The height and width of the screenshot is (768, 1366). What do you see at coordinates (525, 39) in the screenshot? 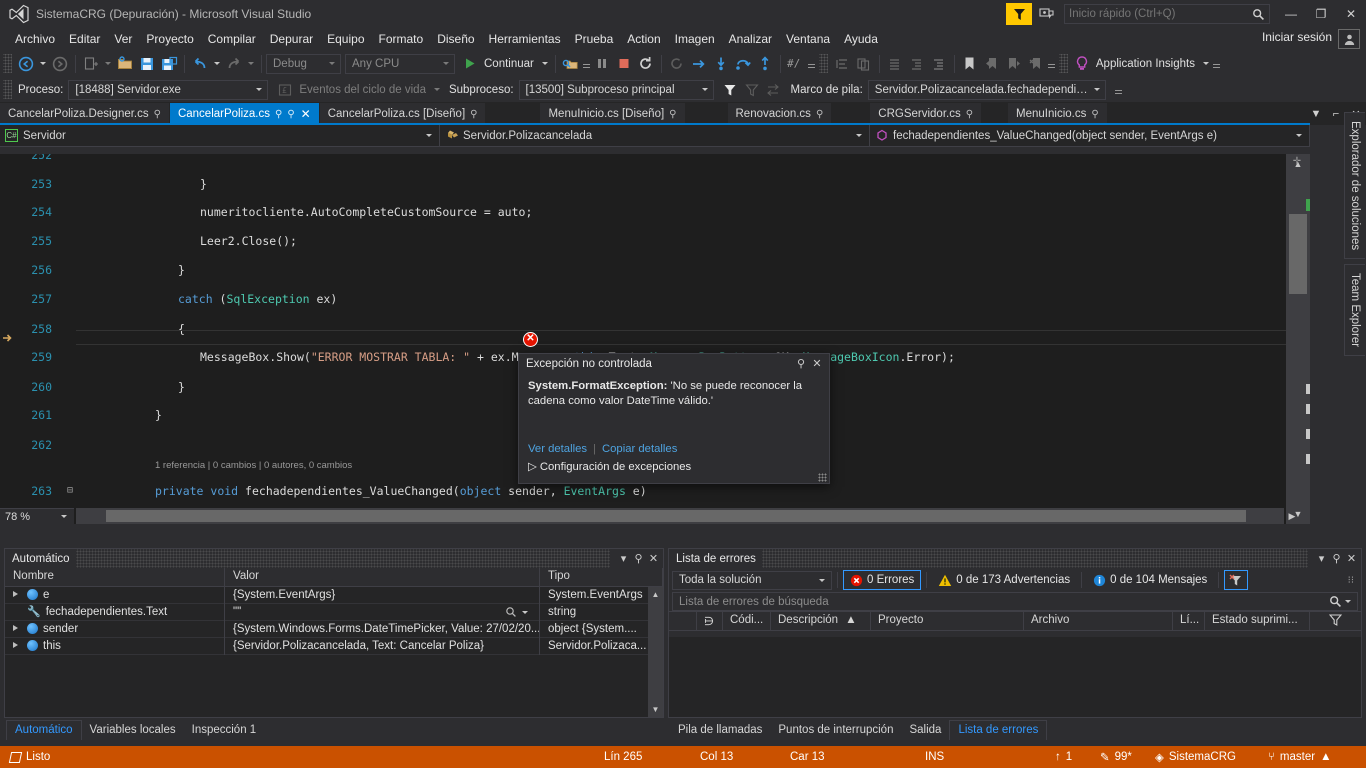
I see `menu-item-herramientas: Herramientas` at bounding box center [525, 39].